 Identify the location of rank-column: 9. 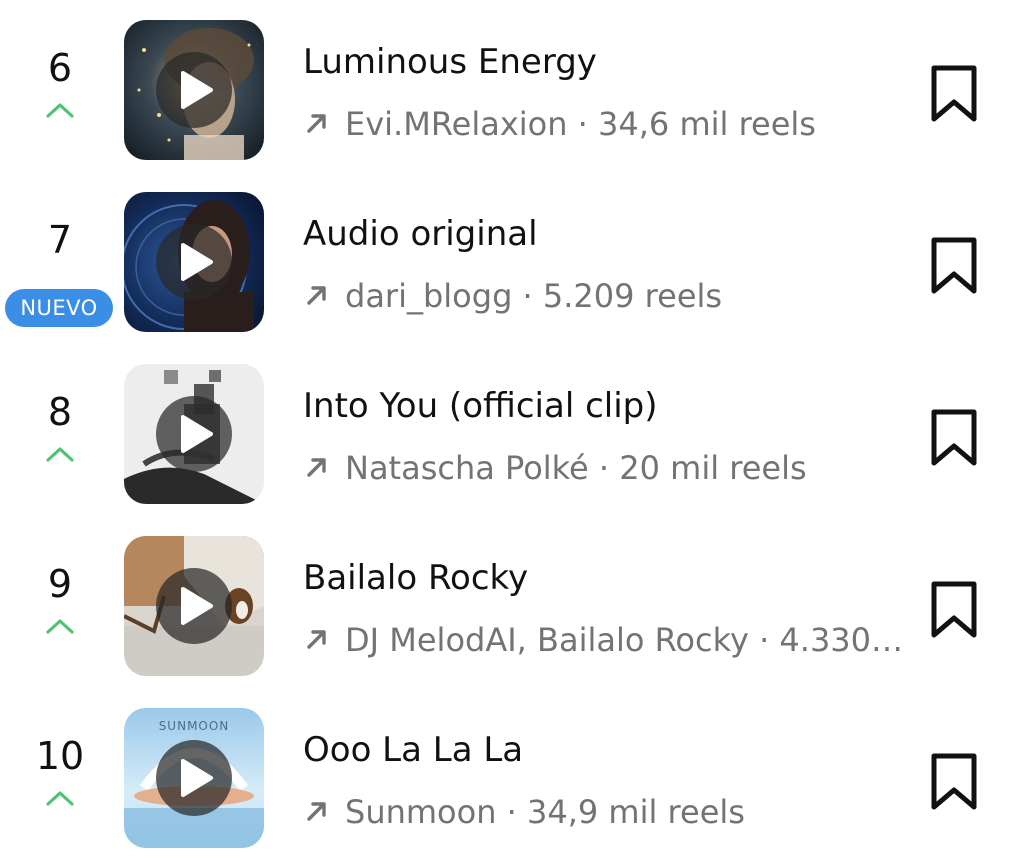
(60, 588).